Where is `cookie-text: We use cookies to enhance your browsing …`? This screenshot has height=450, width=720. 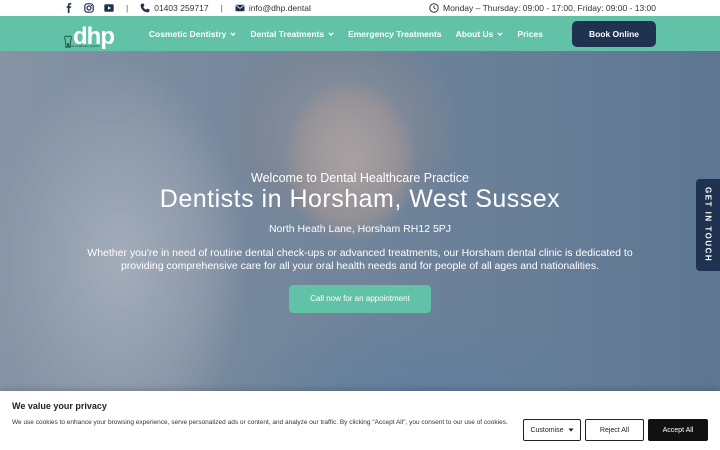
cookie-text: We use cookies to enhance your browsing … is located at coordinates (260, 422).